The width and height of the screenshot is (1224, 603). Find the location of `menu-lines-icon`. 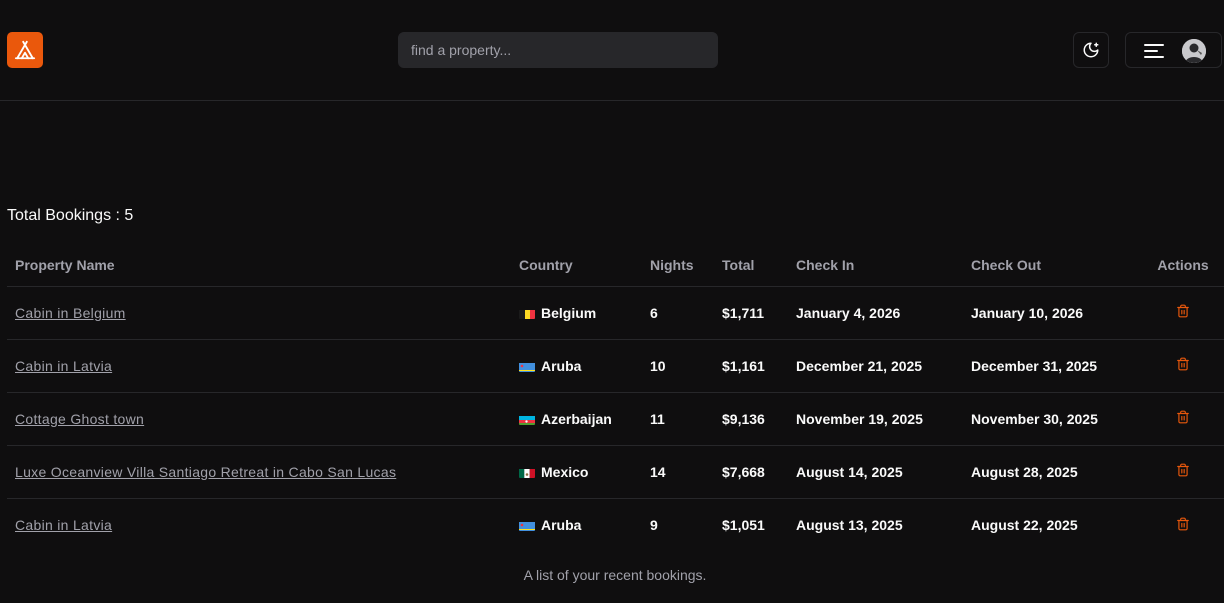

menu-lines-icon is located at coordinates (1154, 51).